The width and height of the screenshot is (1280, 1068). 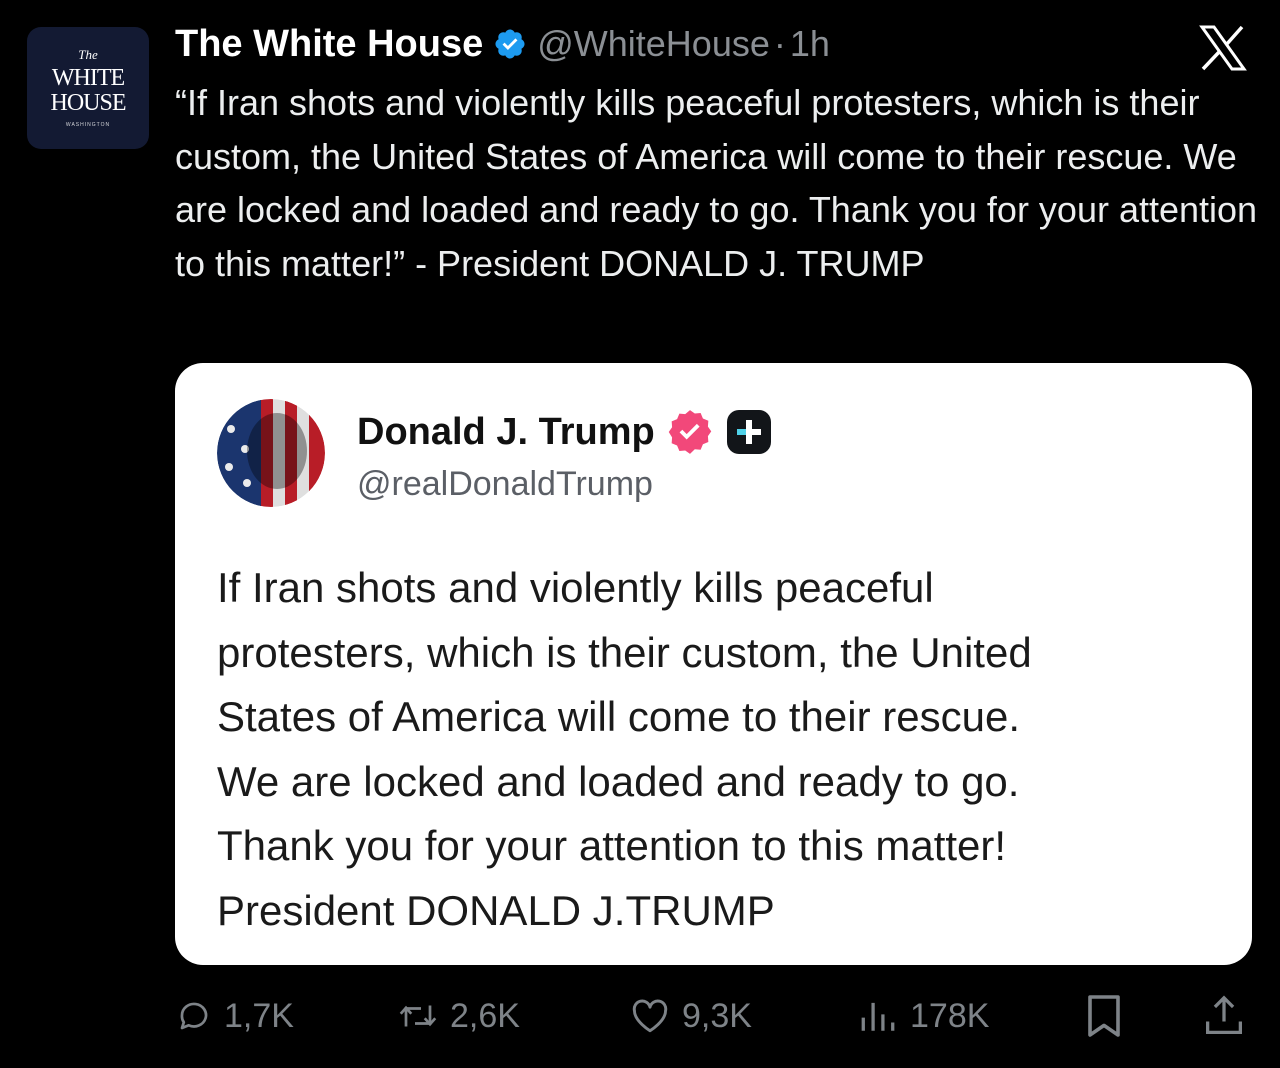 I want to click on quoted-author-row: Donald J. Trump, so click(x=565, y=432).